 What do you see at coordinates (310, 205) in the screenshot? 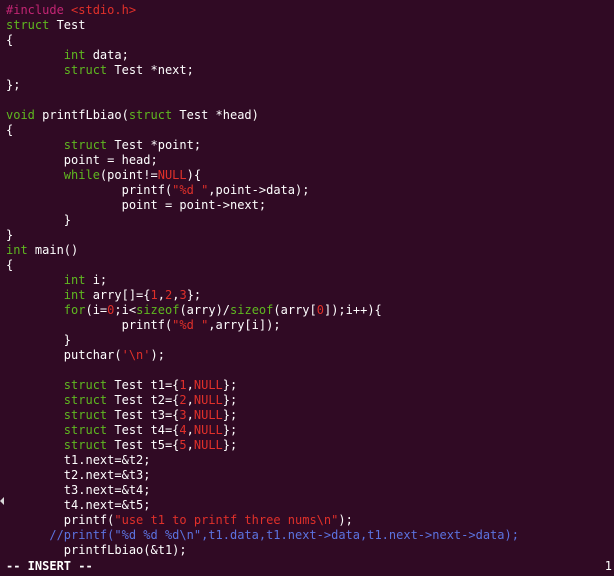
I see `code-line: point = point->next;` at bounding box center [310, 205].